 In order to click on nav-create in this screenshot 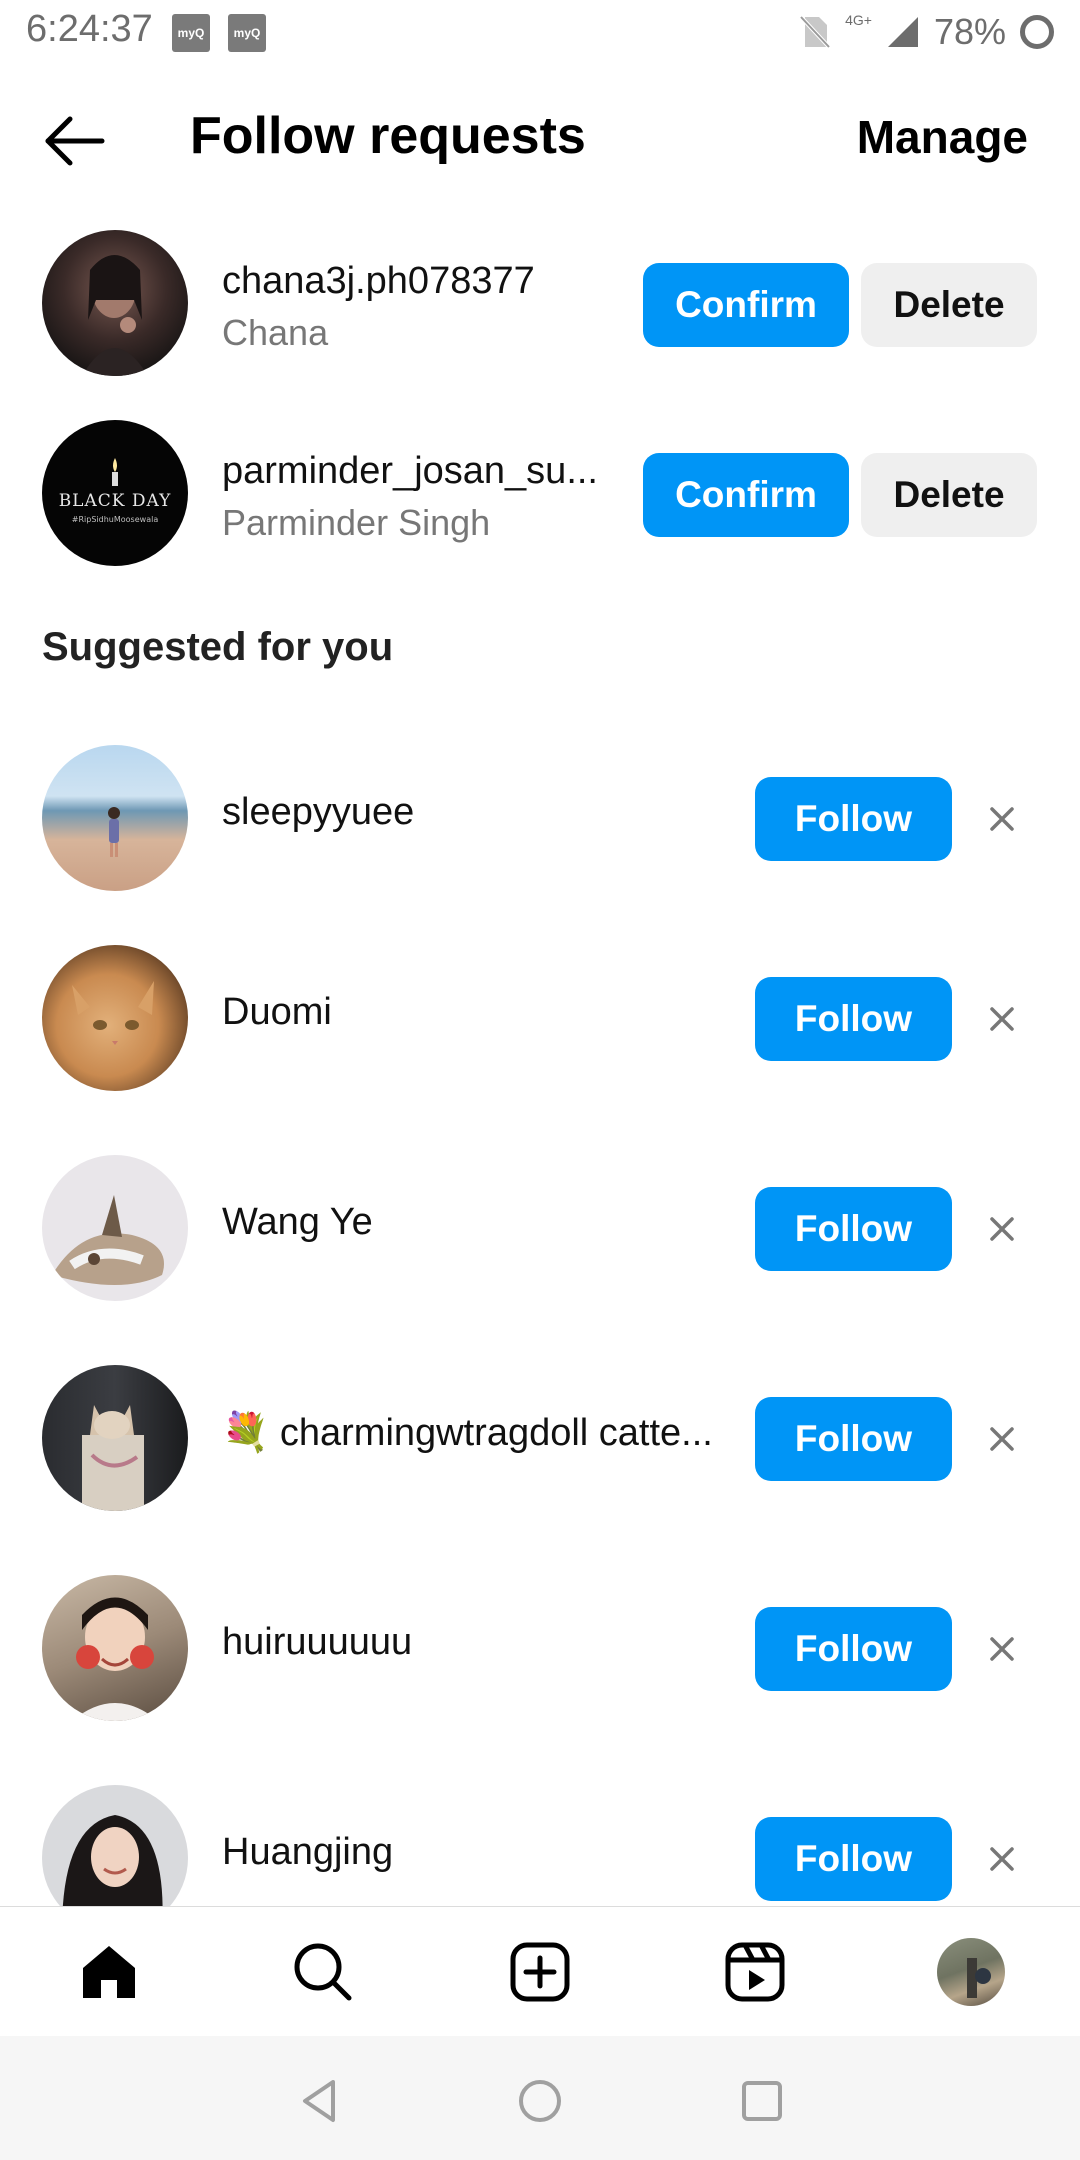, I will do `click(540, 1972)`.